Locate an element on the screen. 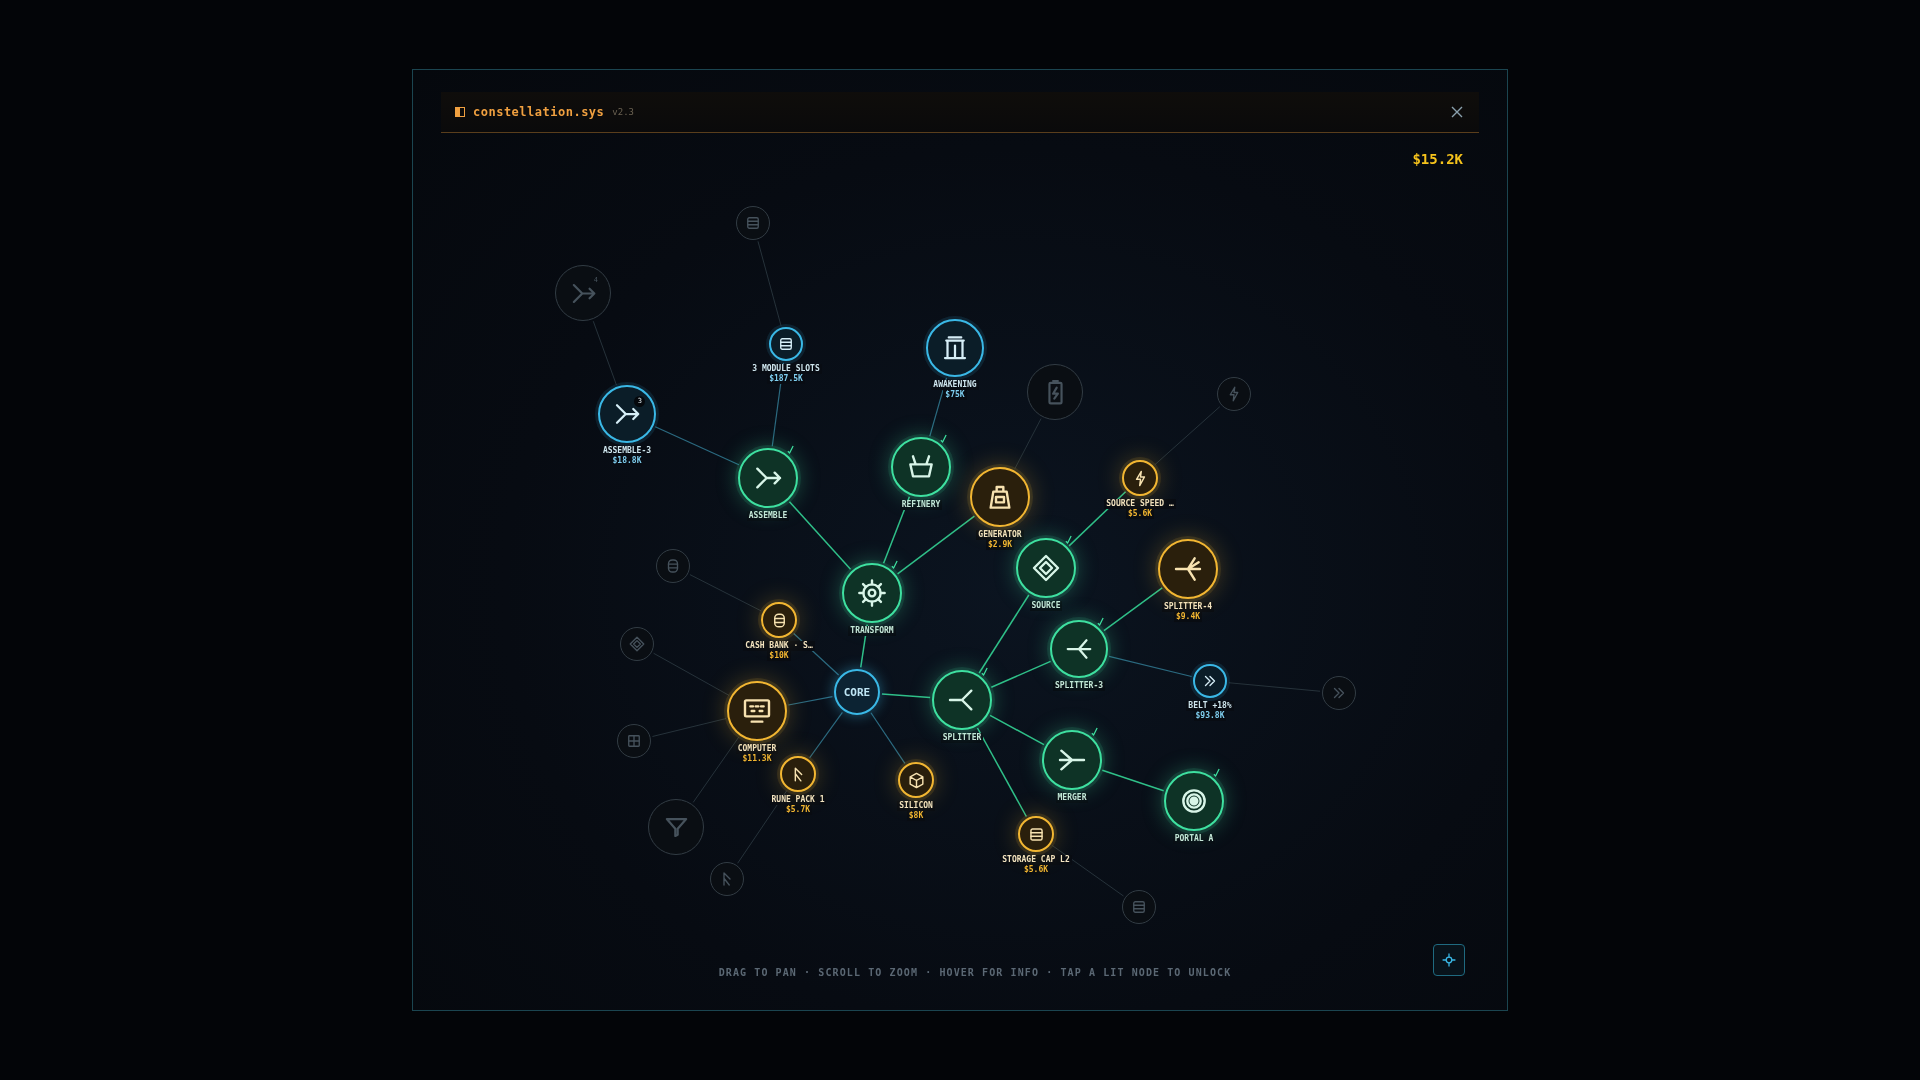 This screenshot has height=1080, width=1920. node-label: SOURCE is located at coordinates (1046, 606).